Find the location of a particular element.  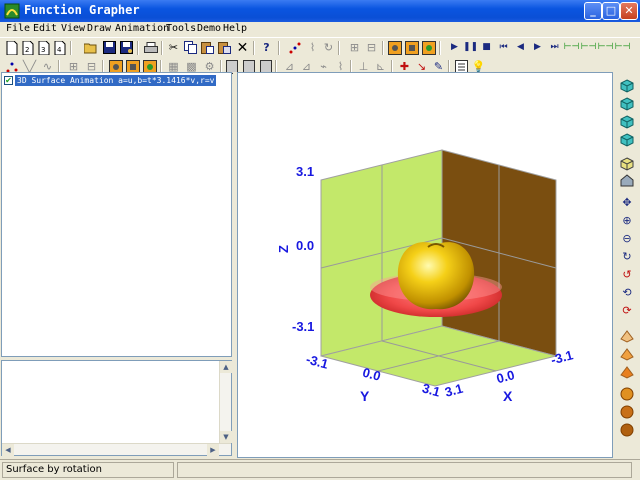

move-icon: ✥ is located at coordinates (627, 202).